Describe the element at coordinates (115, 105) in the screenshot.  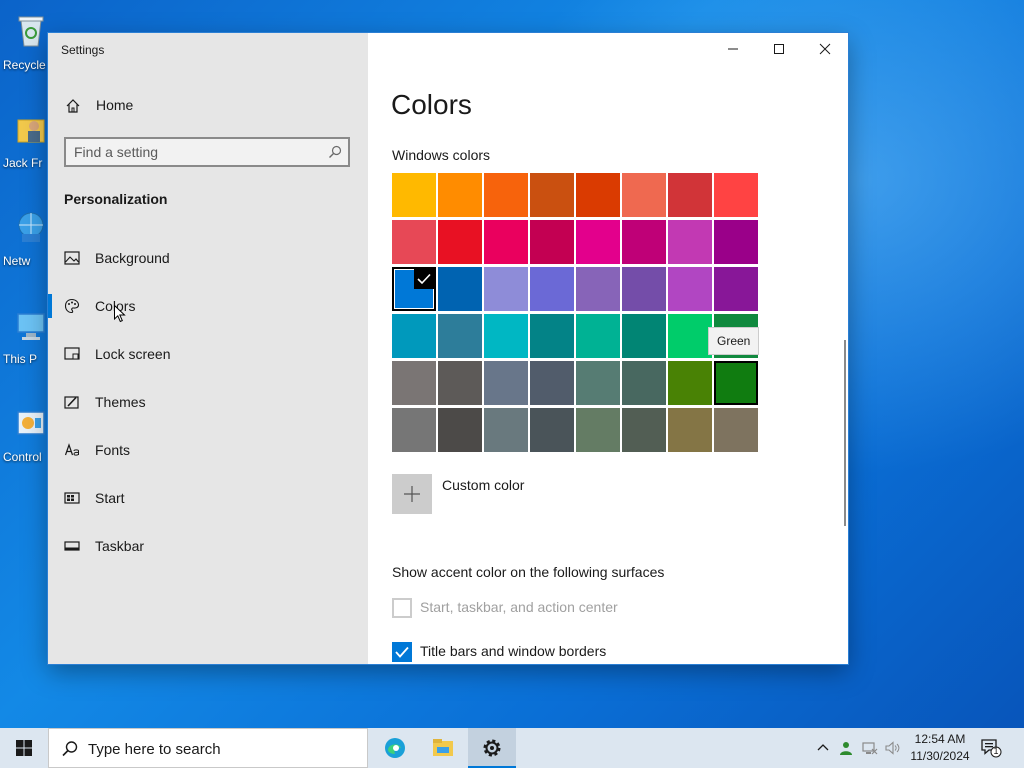
I see `nav-home-label: Home` at that location.